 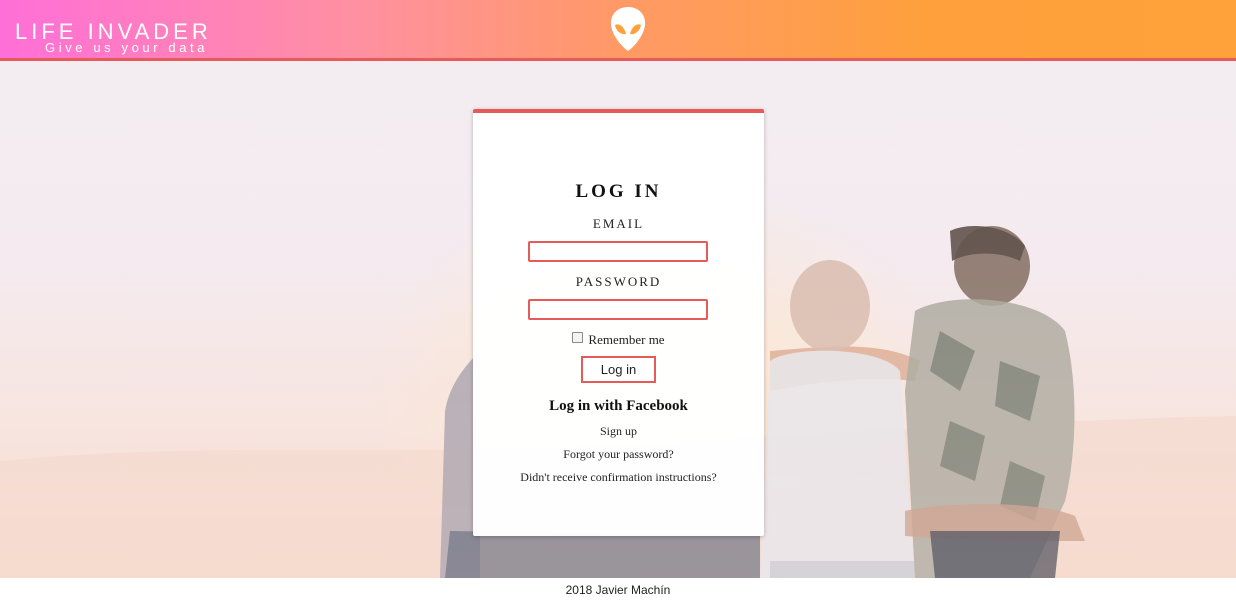 I want to click on alien-head-icon, so click(x=628, y=29).